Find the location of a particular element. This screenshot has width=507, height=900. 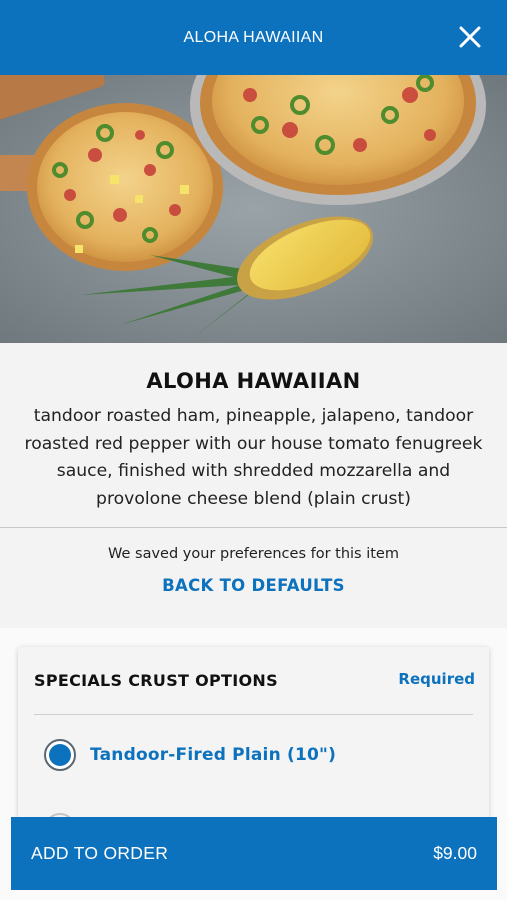

radio-selected-dot is located at coordinates (60, 755).